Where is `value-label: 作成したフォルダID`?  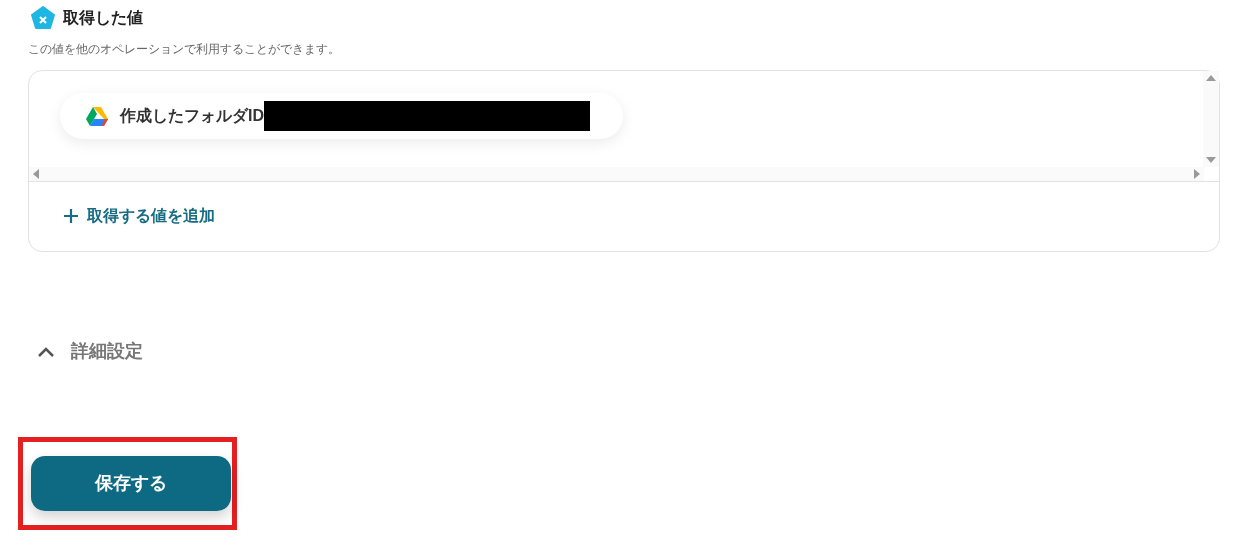
value-label: 作成したフォルダID is located at coordinates (192, 116).